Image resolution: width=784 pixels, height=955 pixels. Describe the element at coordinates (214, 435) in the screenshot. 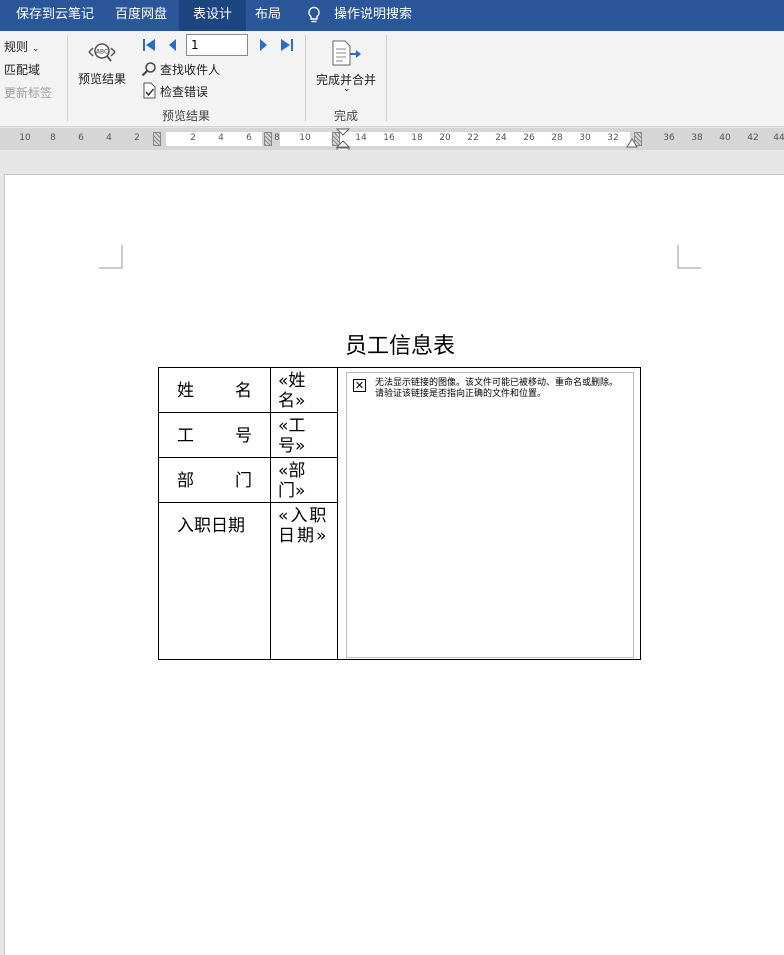

I see `label-cell: 工 号` at that location.